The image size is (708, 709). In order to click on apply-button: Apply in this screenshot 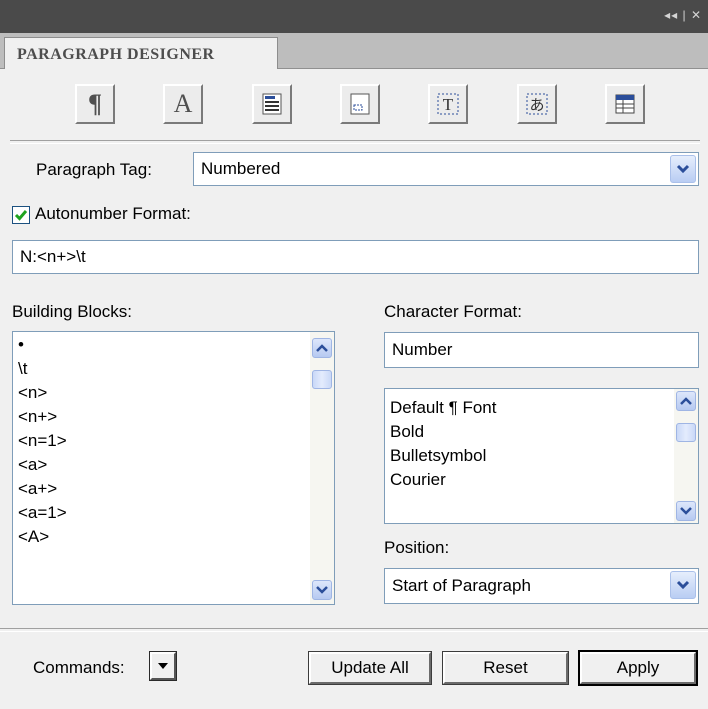, I will do `click(638, 668)`.